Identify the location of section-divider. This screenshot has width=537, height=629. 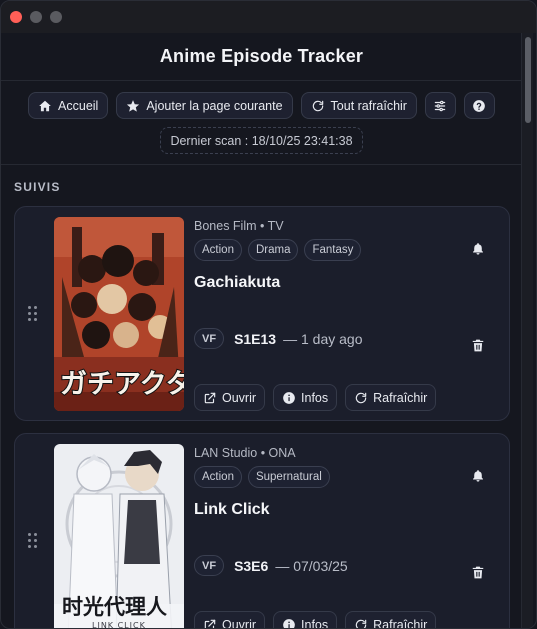
(261, 164).